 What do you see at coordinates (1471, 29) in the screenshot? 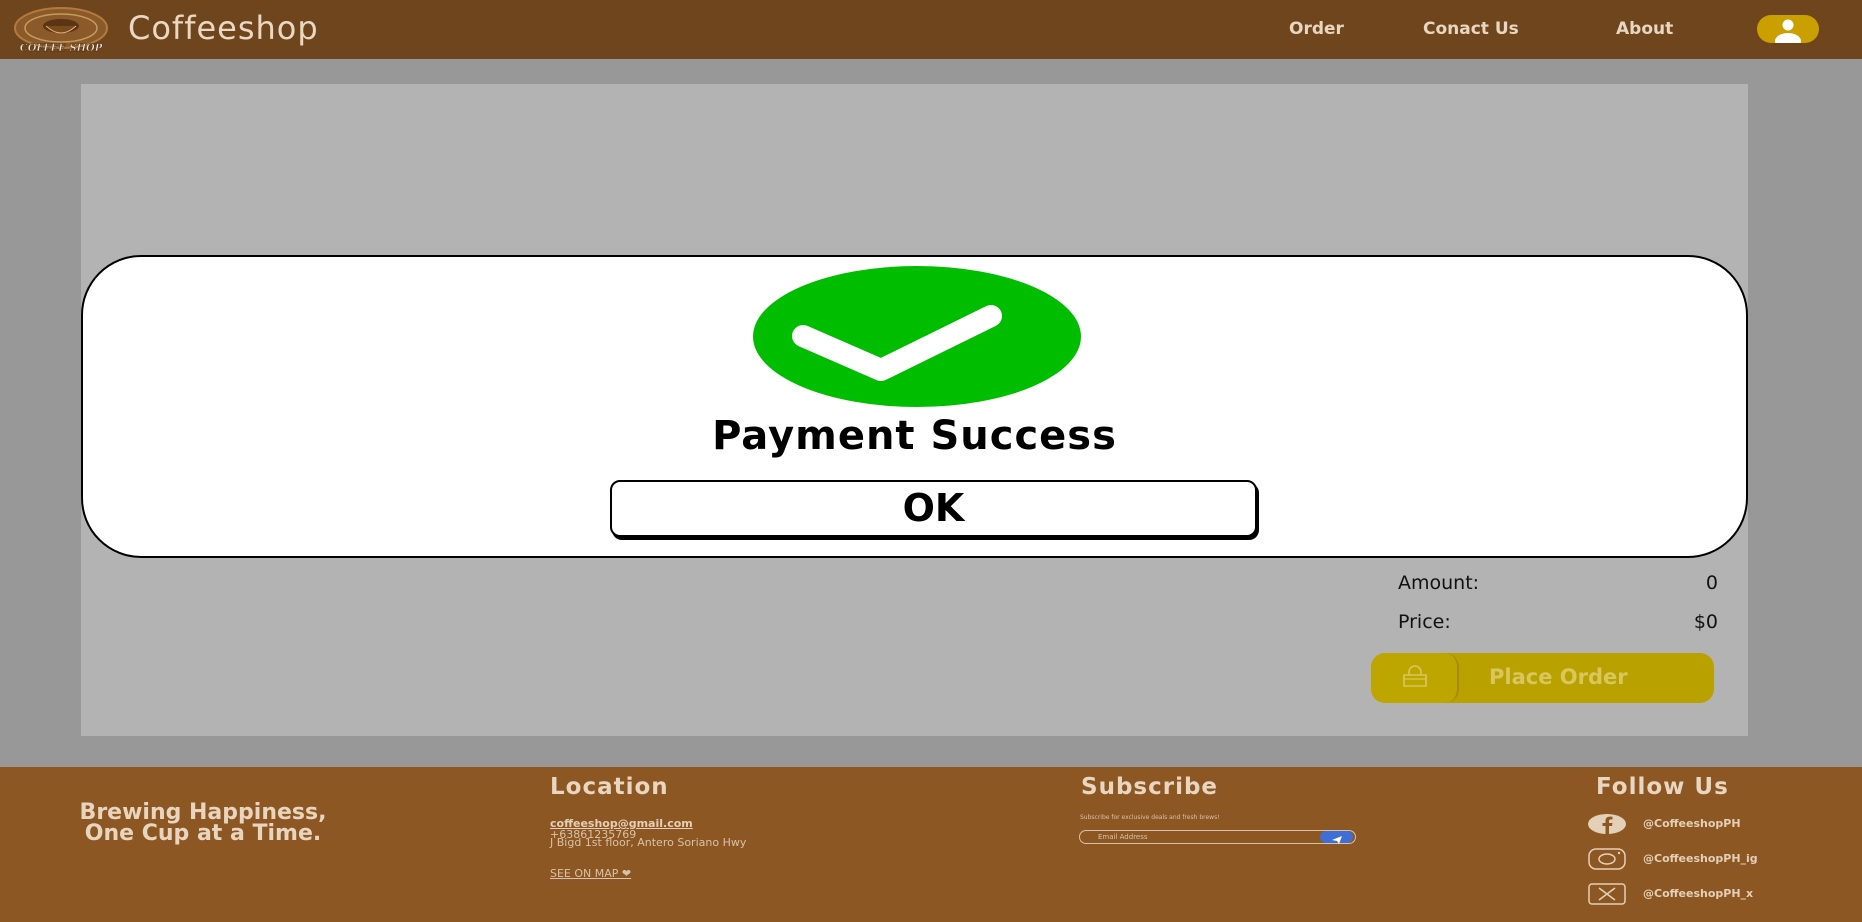
I see `nav-contact-us: Conact Us` at bounding box center [1471, 29].